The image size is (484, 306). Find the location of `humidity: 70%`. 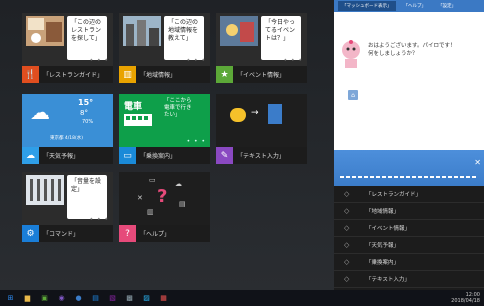

humidity: 70% is located at coordinates (88, 122).